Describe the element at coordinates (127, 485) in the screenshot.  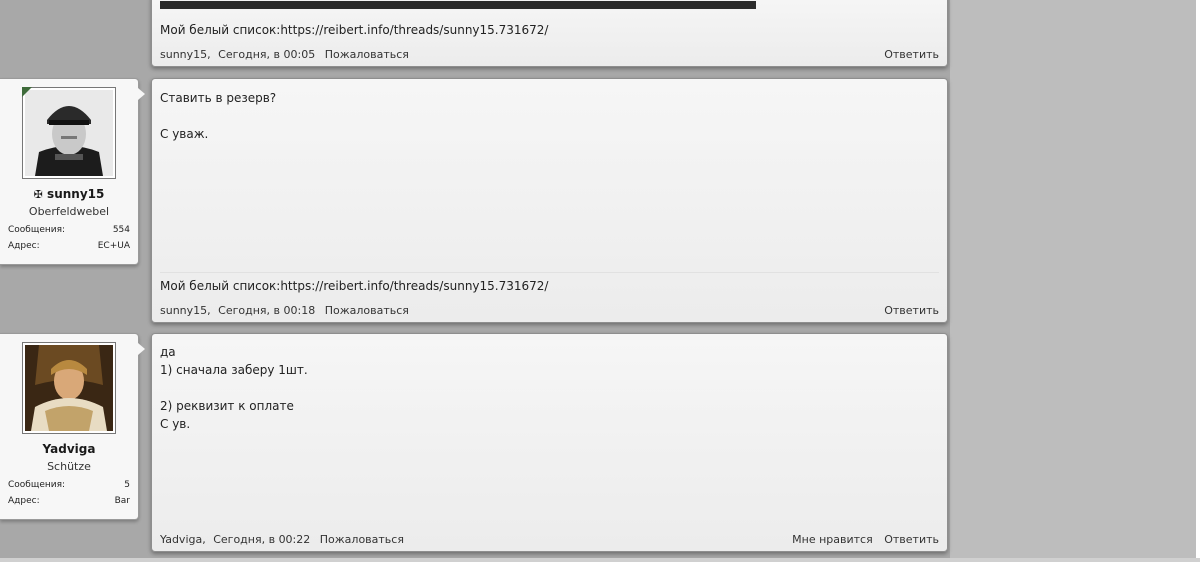
I see `messages-count: 5` at that location.